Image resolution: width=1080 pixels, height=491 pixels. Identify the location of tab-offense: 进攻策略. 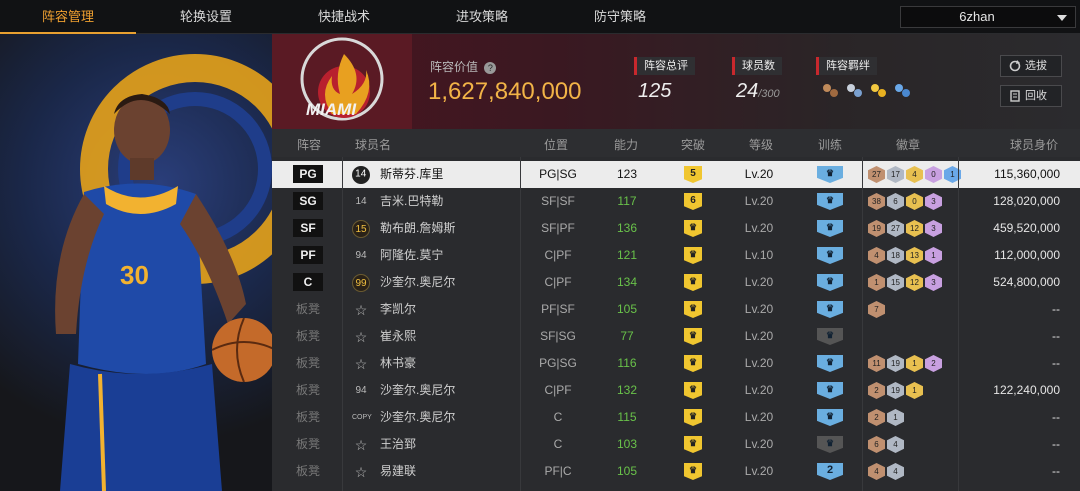
(482, 17).